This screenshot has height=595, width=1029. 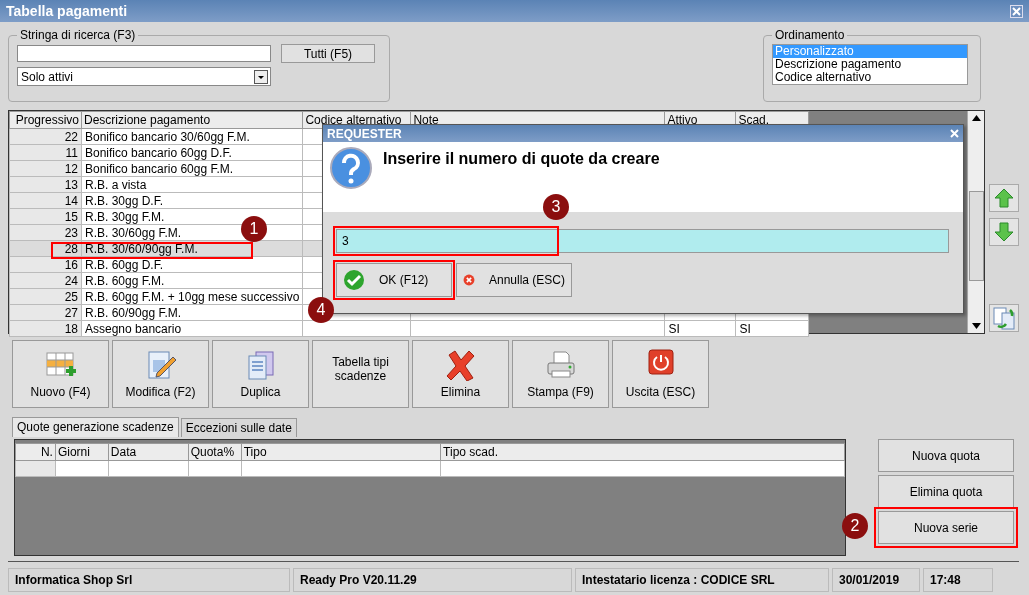 What do you see at coordinates (60, 374) in the screenshot?
I see `toolbar-button: Nuovo (F4)` at bounding box center [60, 374].